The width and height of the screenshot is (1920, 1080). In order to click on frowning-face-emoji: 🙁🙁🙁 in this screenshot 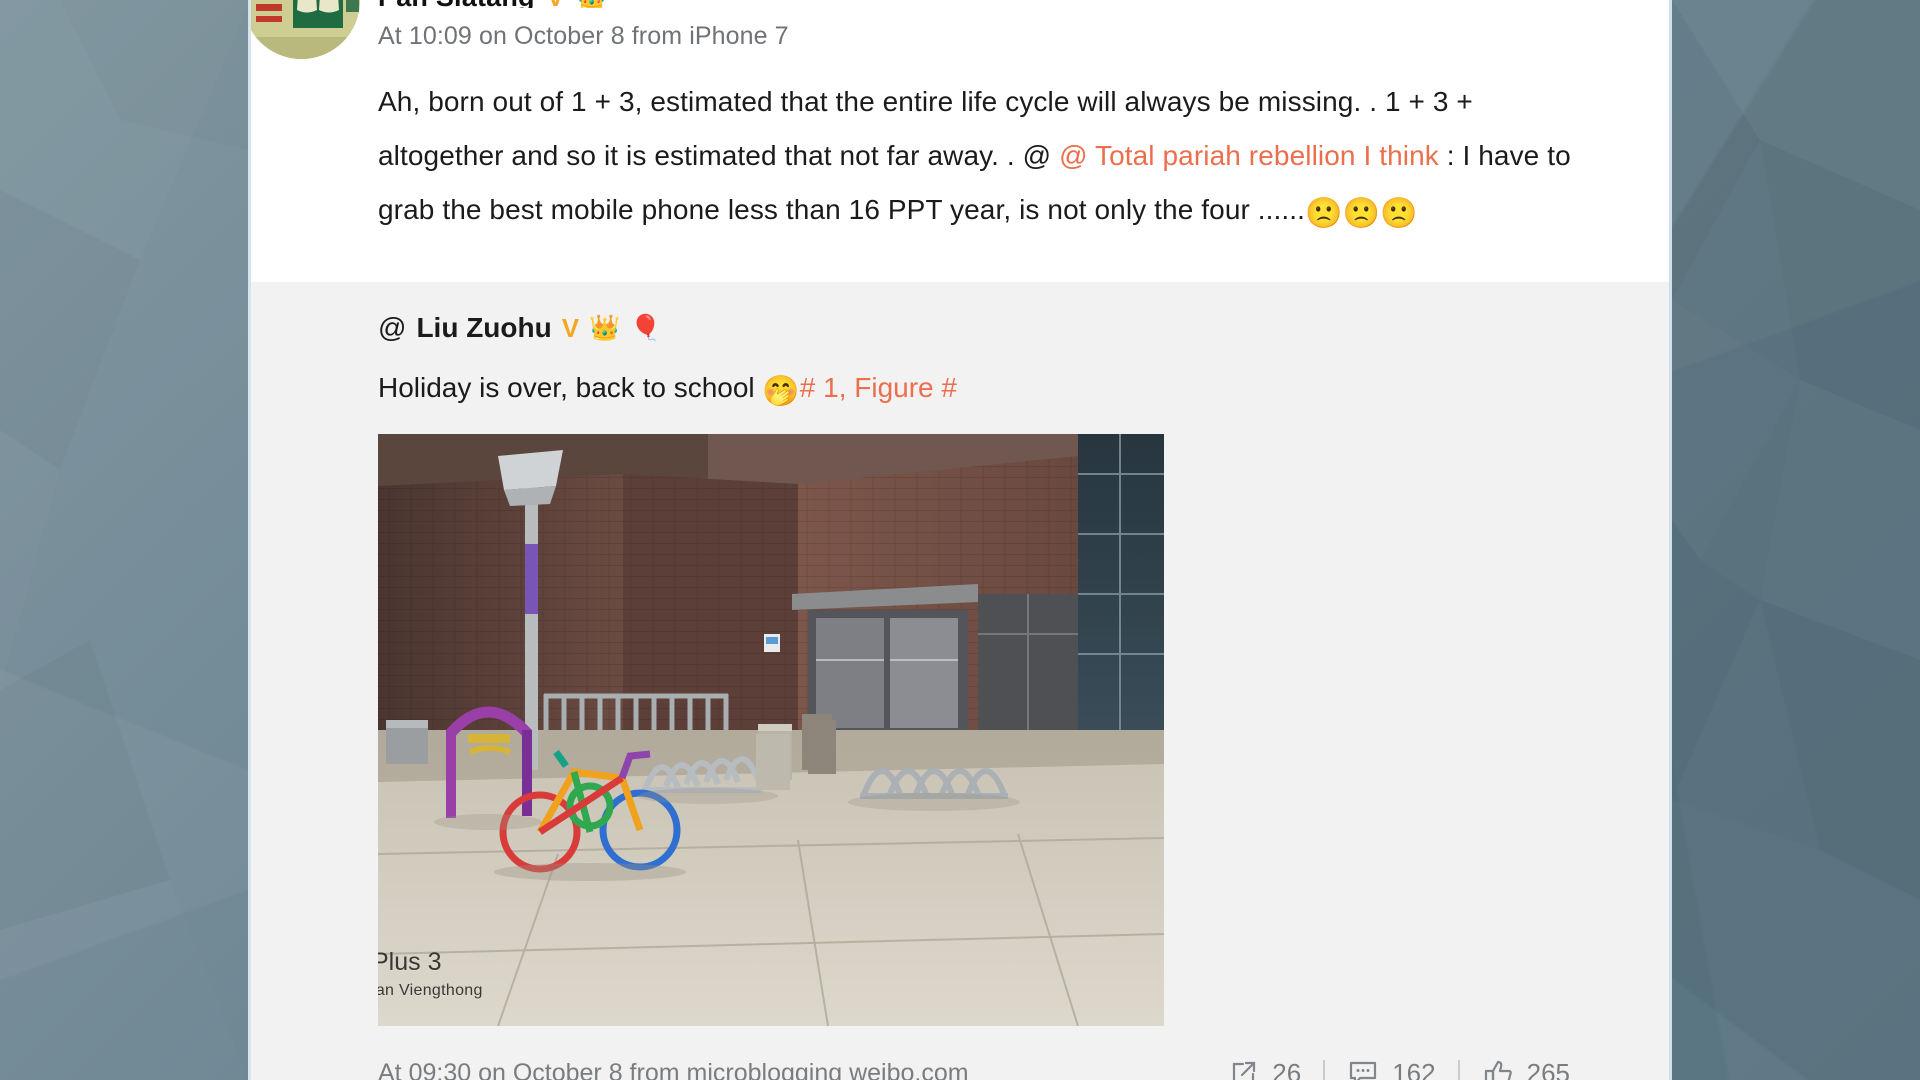, I will do `click(1361, 213)`.